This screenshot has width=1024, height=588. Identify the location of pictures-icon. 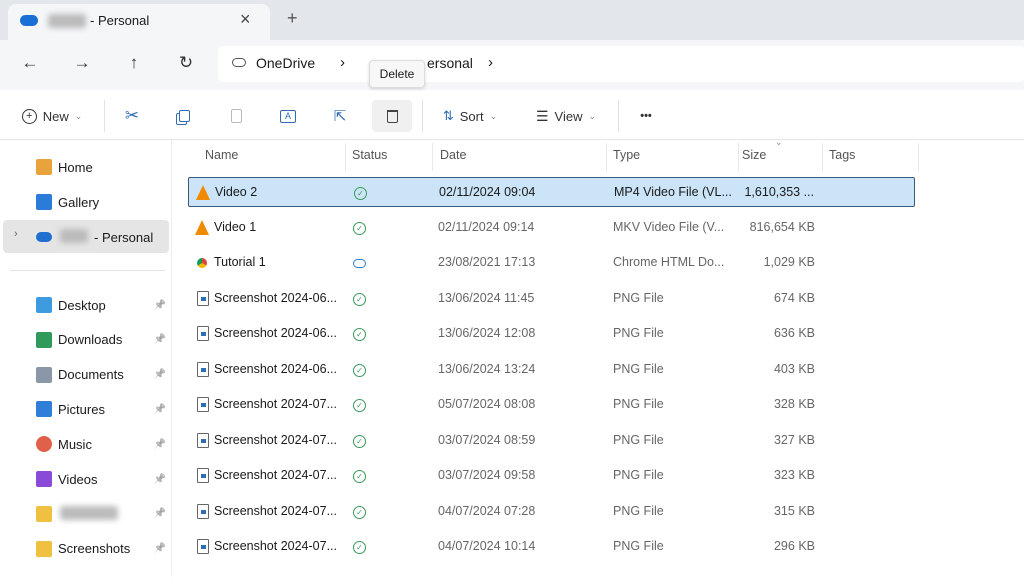
(44, 409).